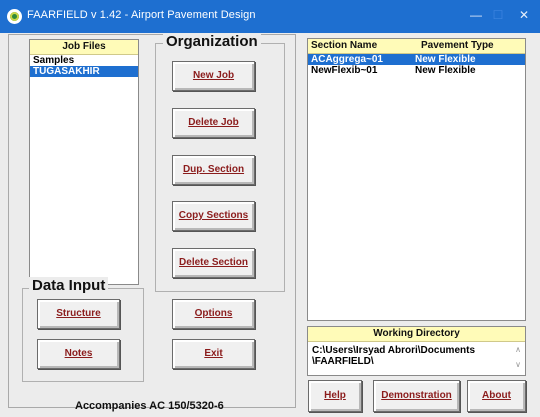 The height and width of the screenshot is (417, 540). I want to click on copy-sections-button: Copy Sections, so click(213, 216).